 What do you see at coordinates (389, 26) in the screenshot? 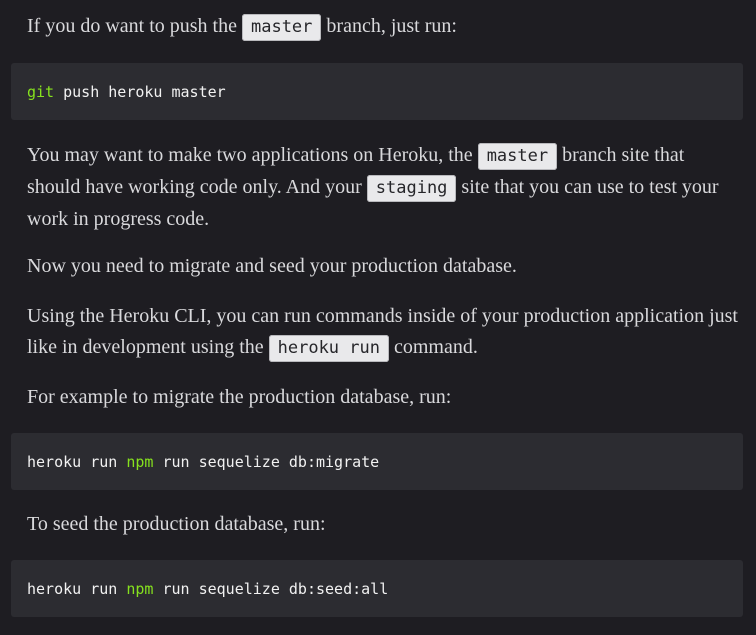
I see `paragraph-text: branch, just run:` at bounding box center [389, 26].